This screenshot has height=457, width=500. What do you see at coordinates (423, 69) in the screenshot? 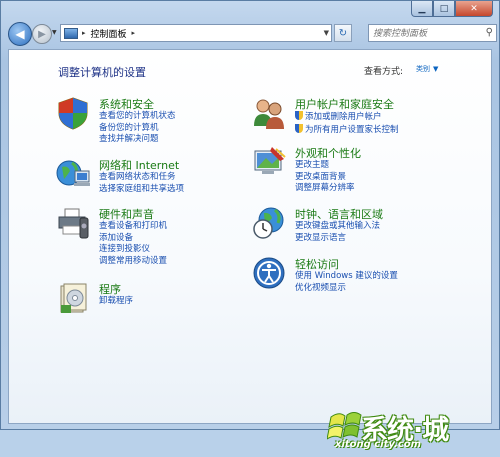
I see `view-by-value: 类别` at bounding box center [423, 69].